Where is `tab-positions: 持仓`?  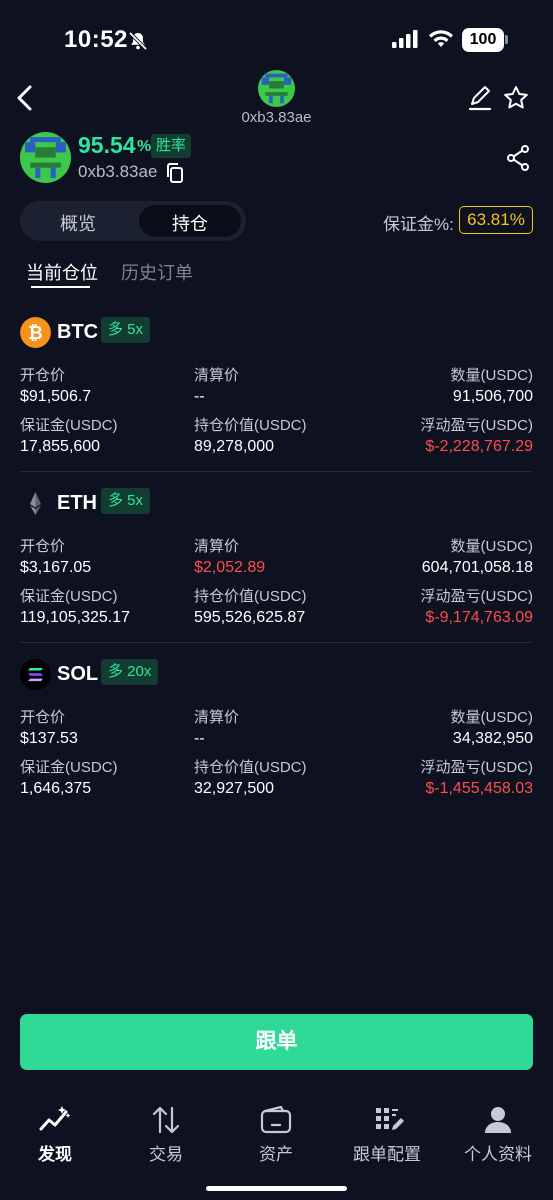
tab-positions: 持仓 is located at coordinates (190, 223).